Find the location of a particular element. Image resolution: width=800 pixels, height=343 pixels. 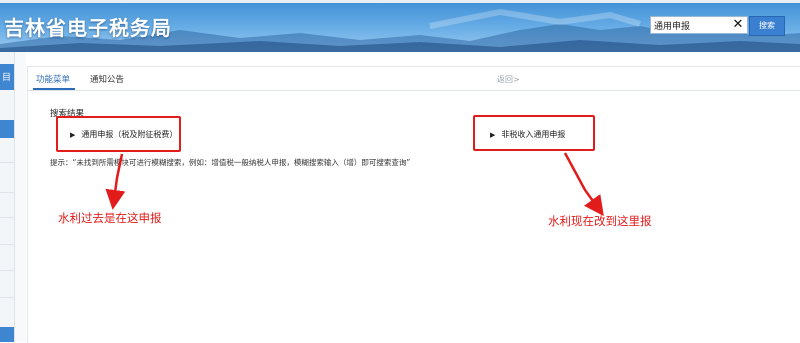

back-link: 返回> is located at coordinates (508, 79).